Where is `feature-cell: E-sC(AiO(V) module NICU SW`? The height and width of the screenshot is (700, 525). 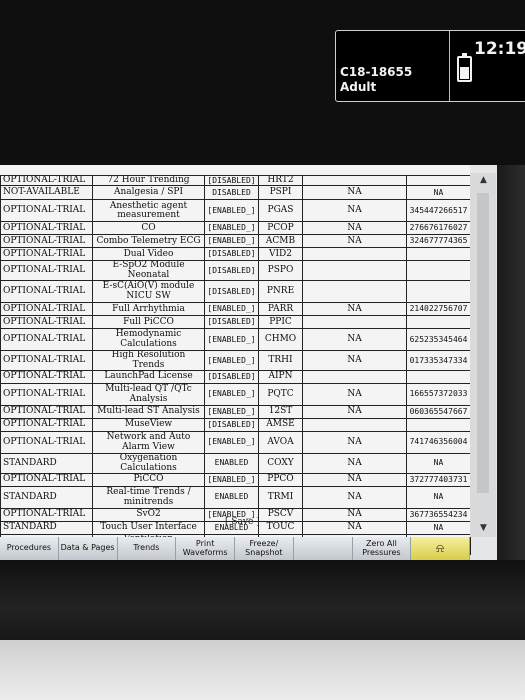 feature-cell: E-sC(AiO(V) module NICU SW is located at coordinates (148, 292).